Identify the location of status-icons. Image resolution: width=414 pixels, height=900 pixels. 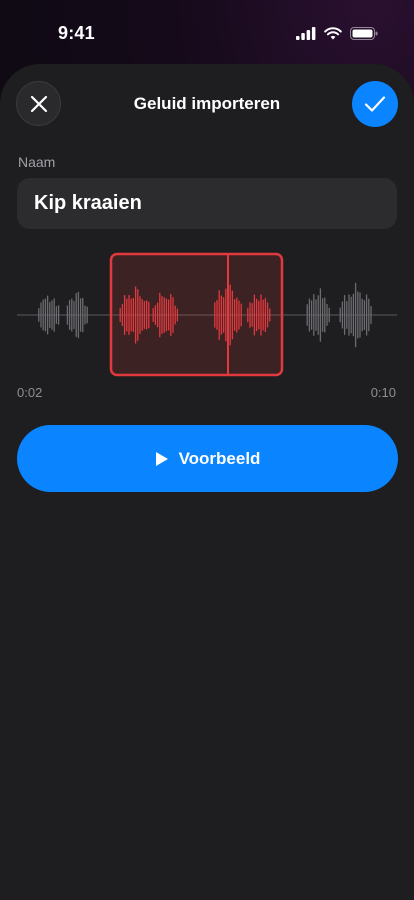
(337, 33).